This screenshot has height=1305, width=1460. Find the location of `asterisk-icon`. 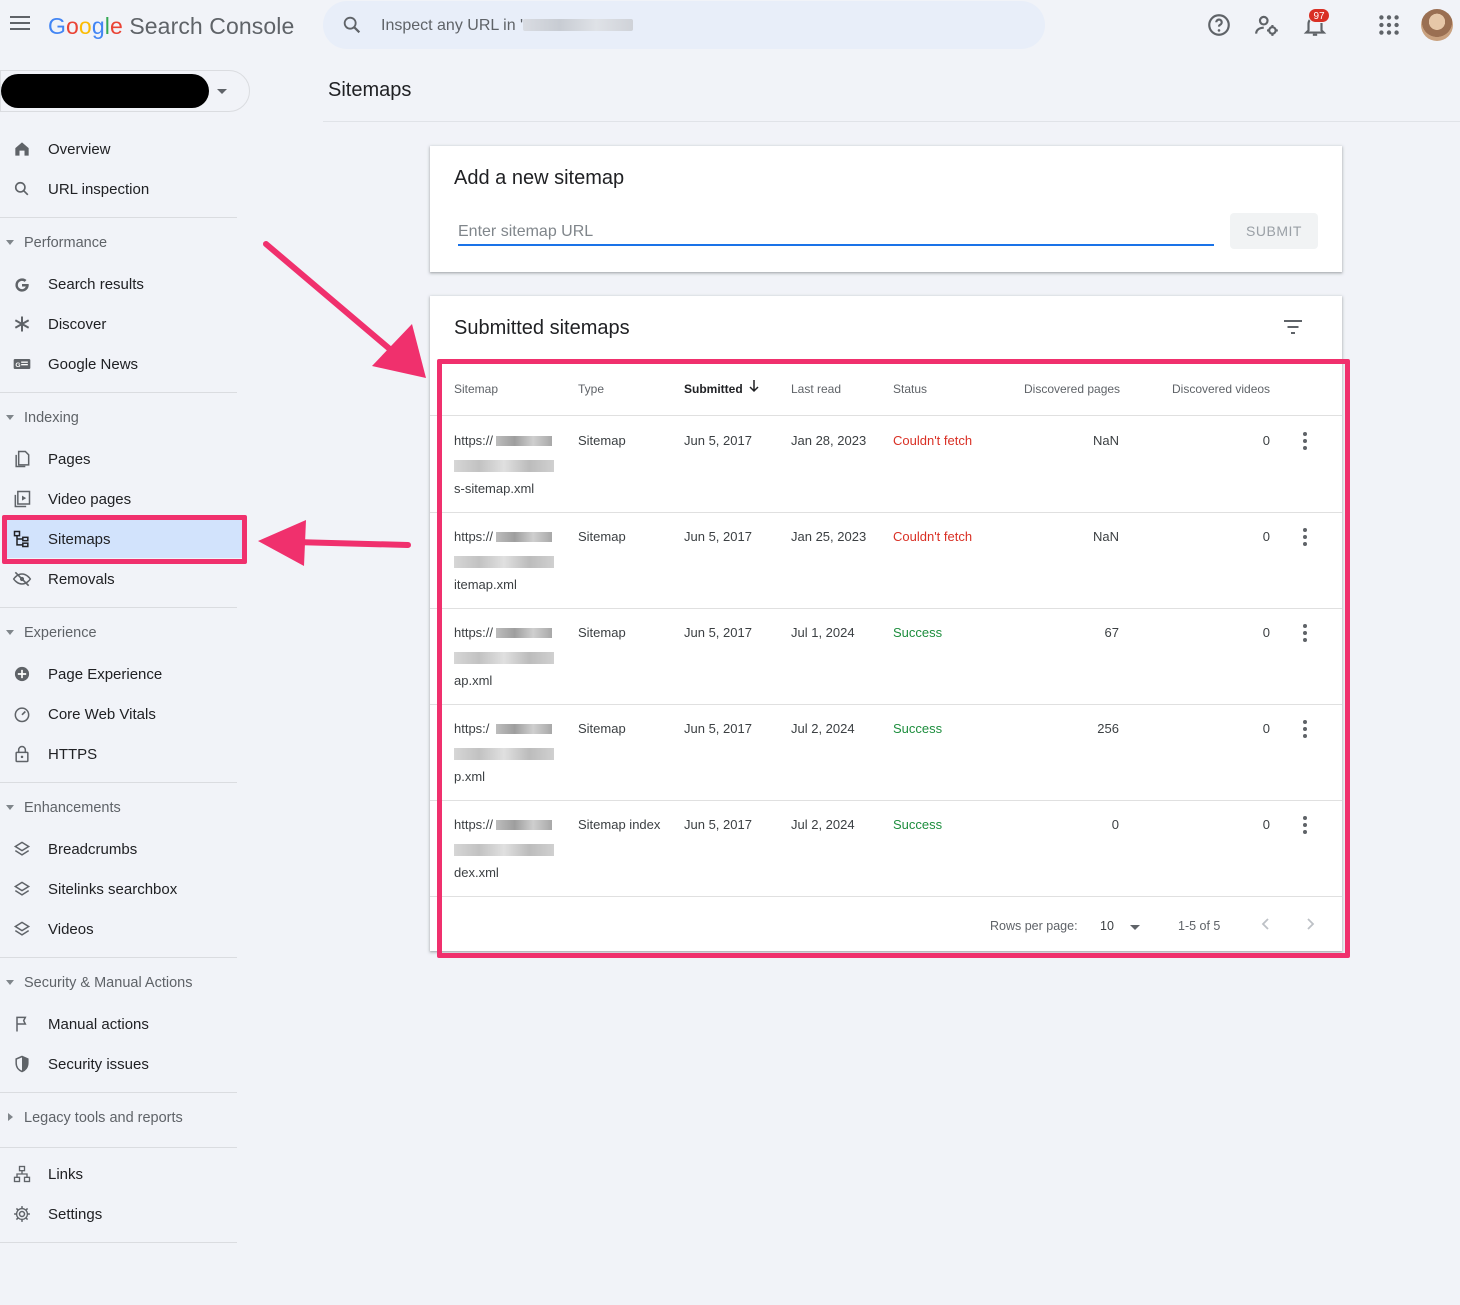

asterisk-icon is located at coordinates (22, 324).